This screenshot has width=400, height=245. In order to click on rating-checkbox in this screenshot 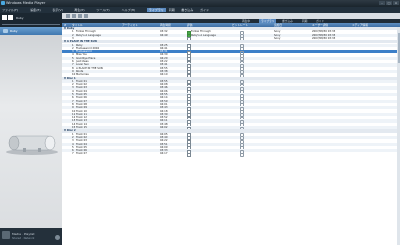, I will do `click(189, 154)`.